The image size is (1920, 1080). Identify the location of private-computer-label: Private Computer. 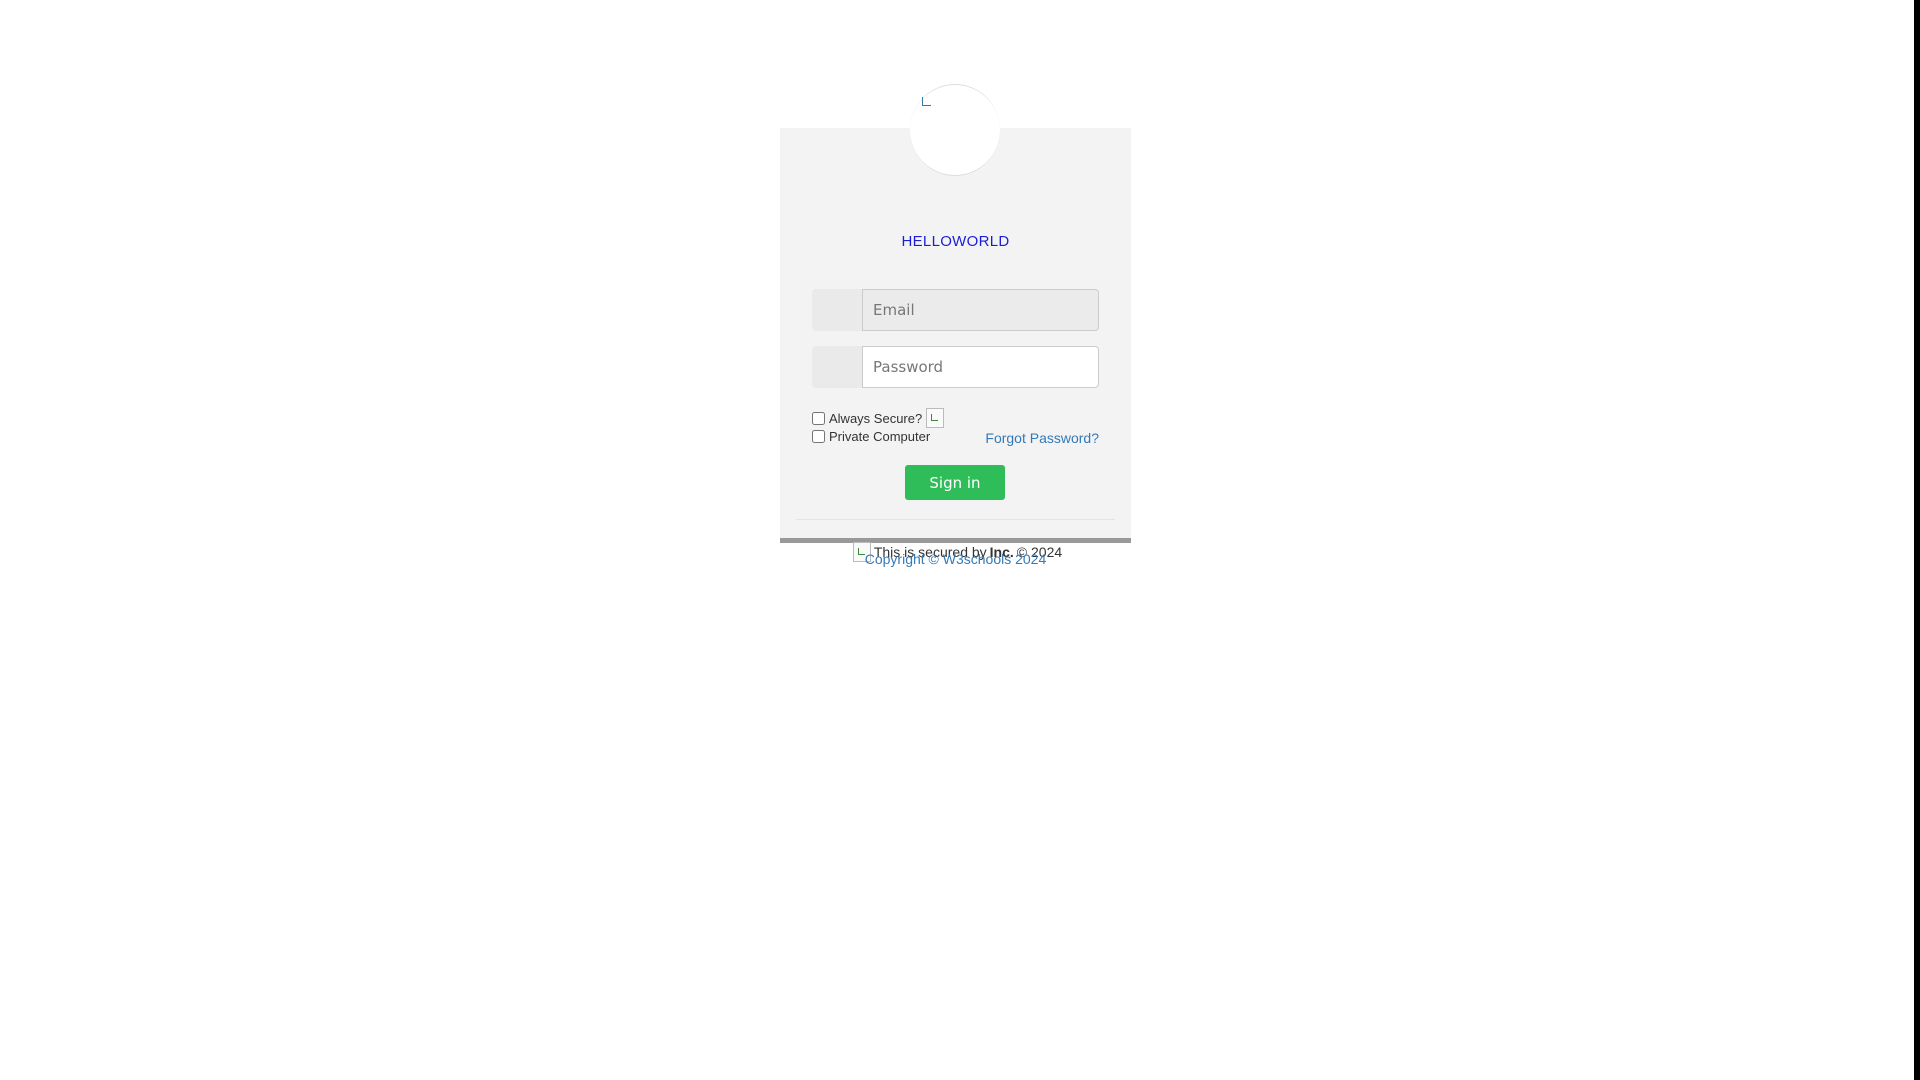
(880, 436).